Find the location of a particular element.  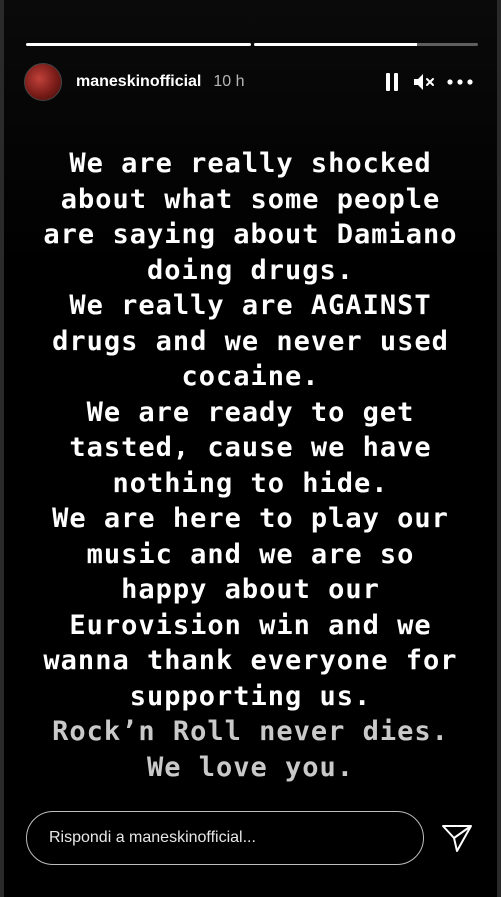

send-button is located at coordinates (457, 838).